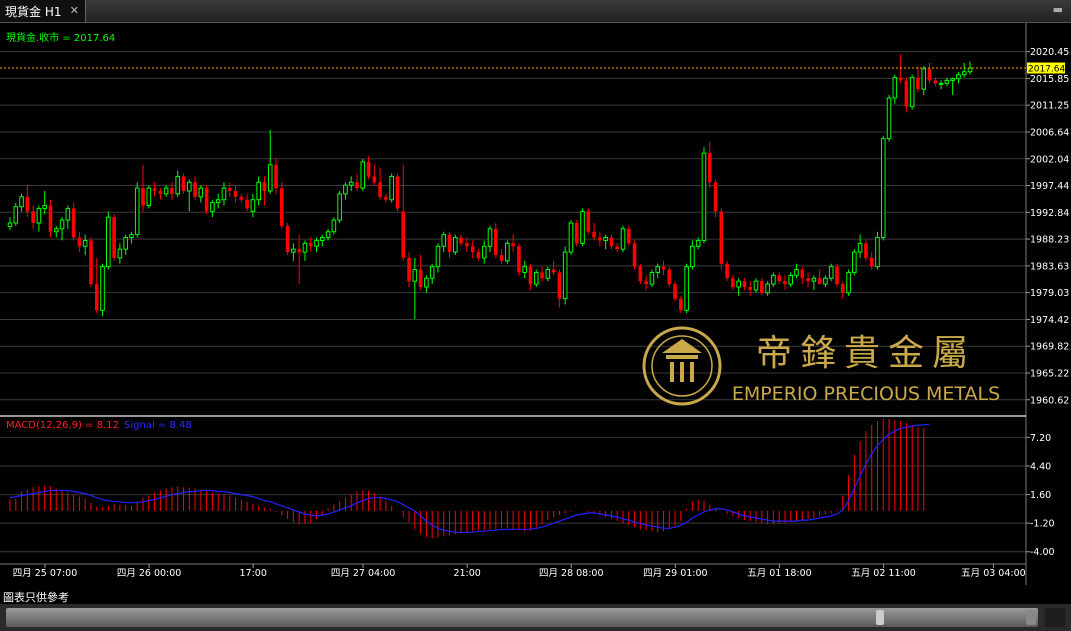 Image resolution: width=1071 pixels, height=631 pixels. Describe the element at coordinates (1058, 9) in the screenshot. I see `minimize-icon: ▬` at that location.